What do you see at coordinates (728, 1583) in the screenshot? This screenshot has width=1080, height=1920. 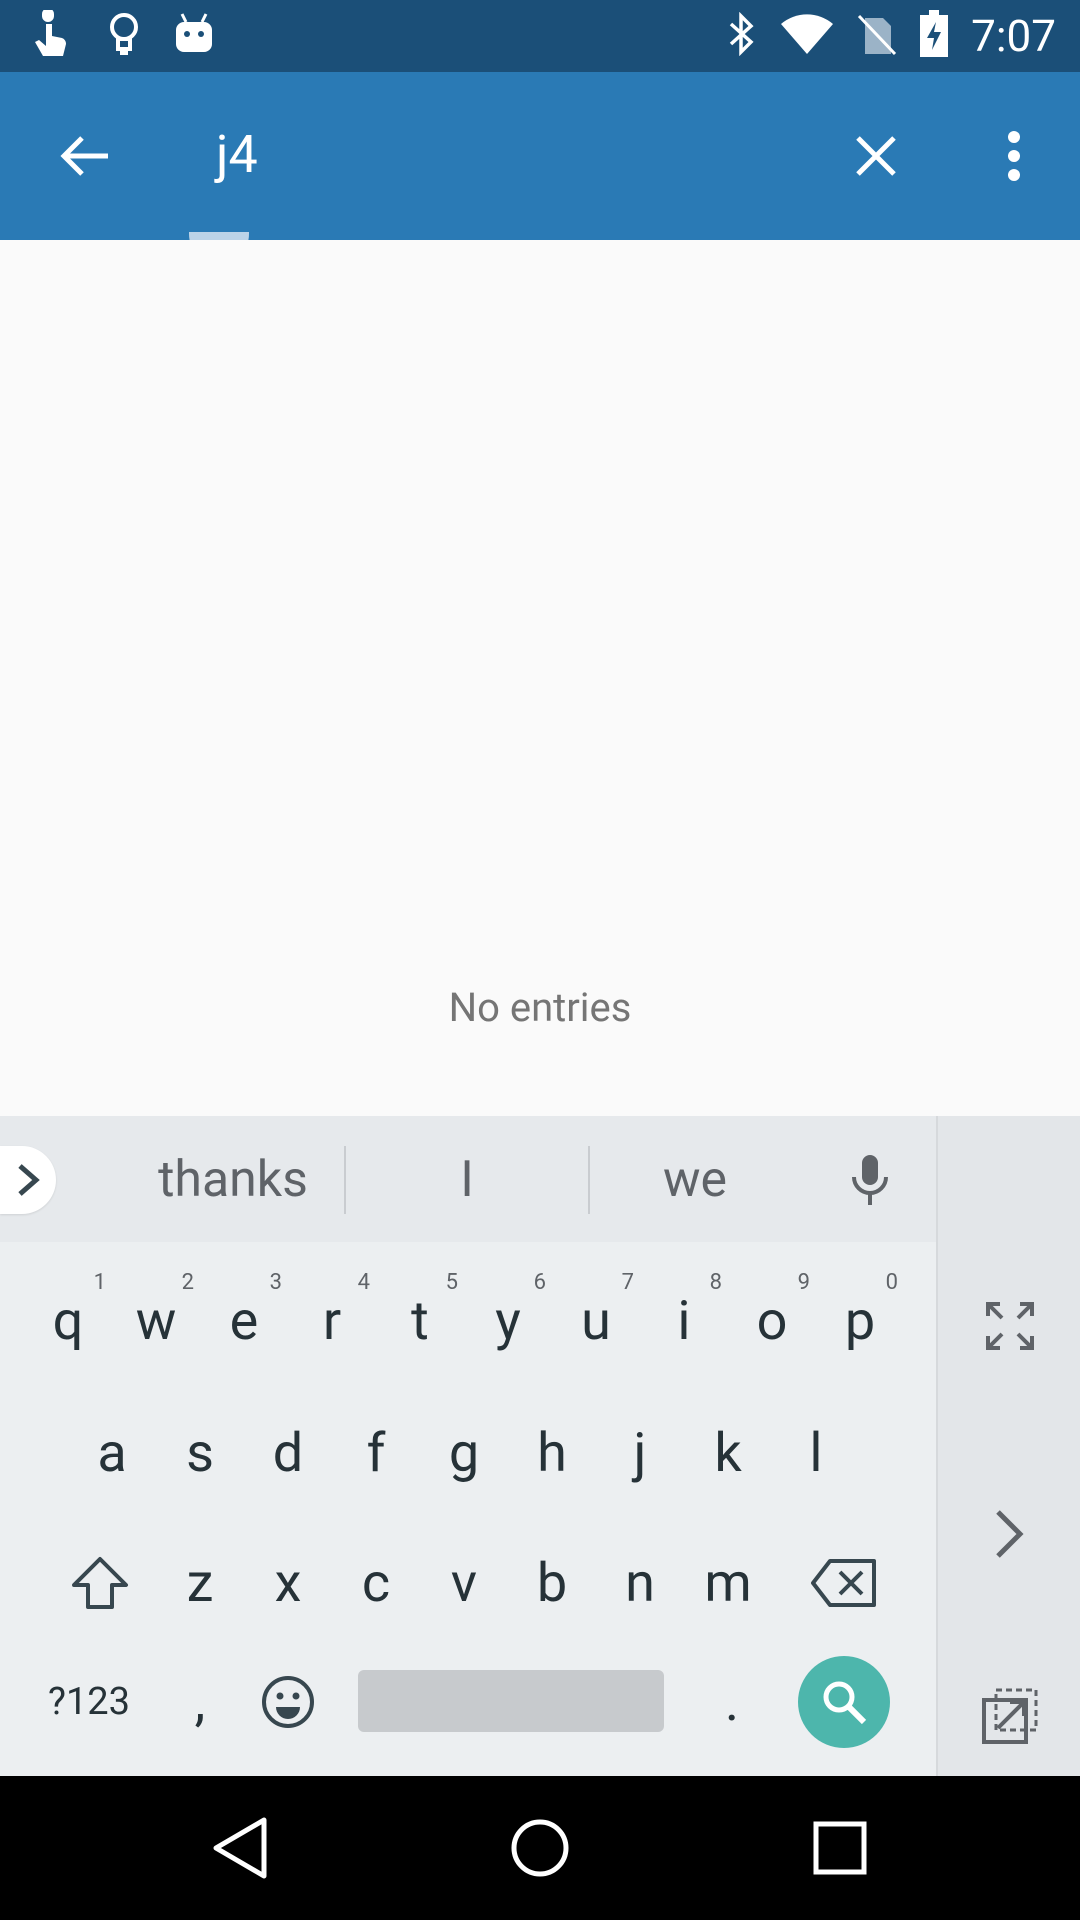 I see `key-m: m` at bounding box center [728, 1583].